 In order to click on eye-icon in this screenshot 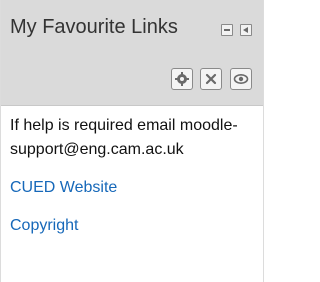, I will do `click(241, 79)`.